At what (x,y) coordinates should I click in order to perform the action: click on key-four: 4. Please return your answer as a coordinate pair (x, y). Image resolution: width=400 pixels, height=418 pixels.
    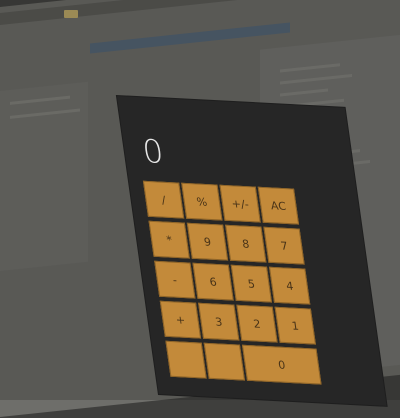
    Looking at the image, I should click on (289, 285).